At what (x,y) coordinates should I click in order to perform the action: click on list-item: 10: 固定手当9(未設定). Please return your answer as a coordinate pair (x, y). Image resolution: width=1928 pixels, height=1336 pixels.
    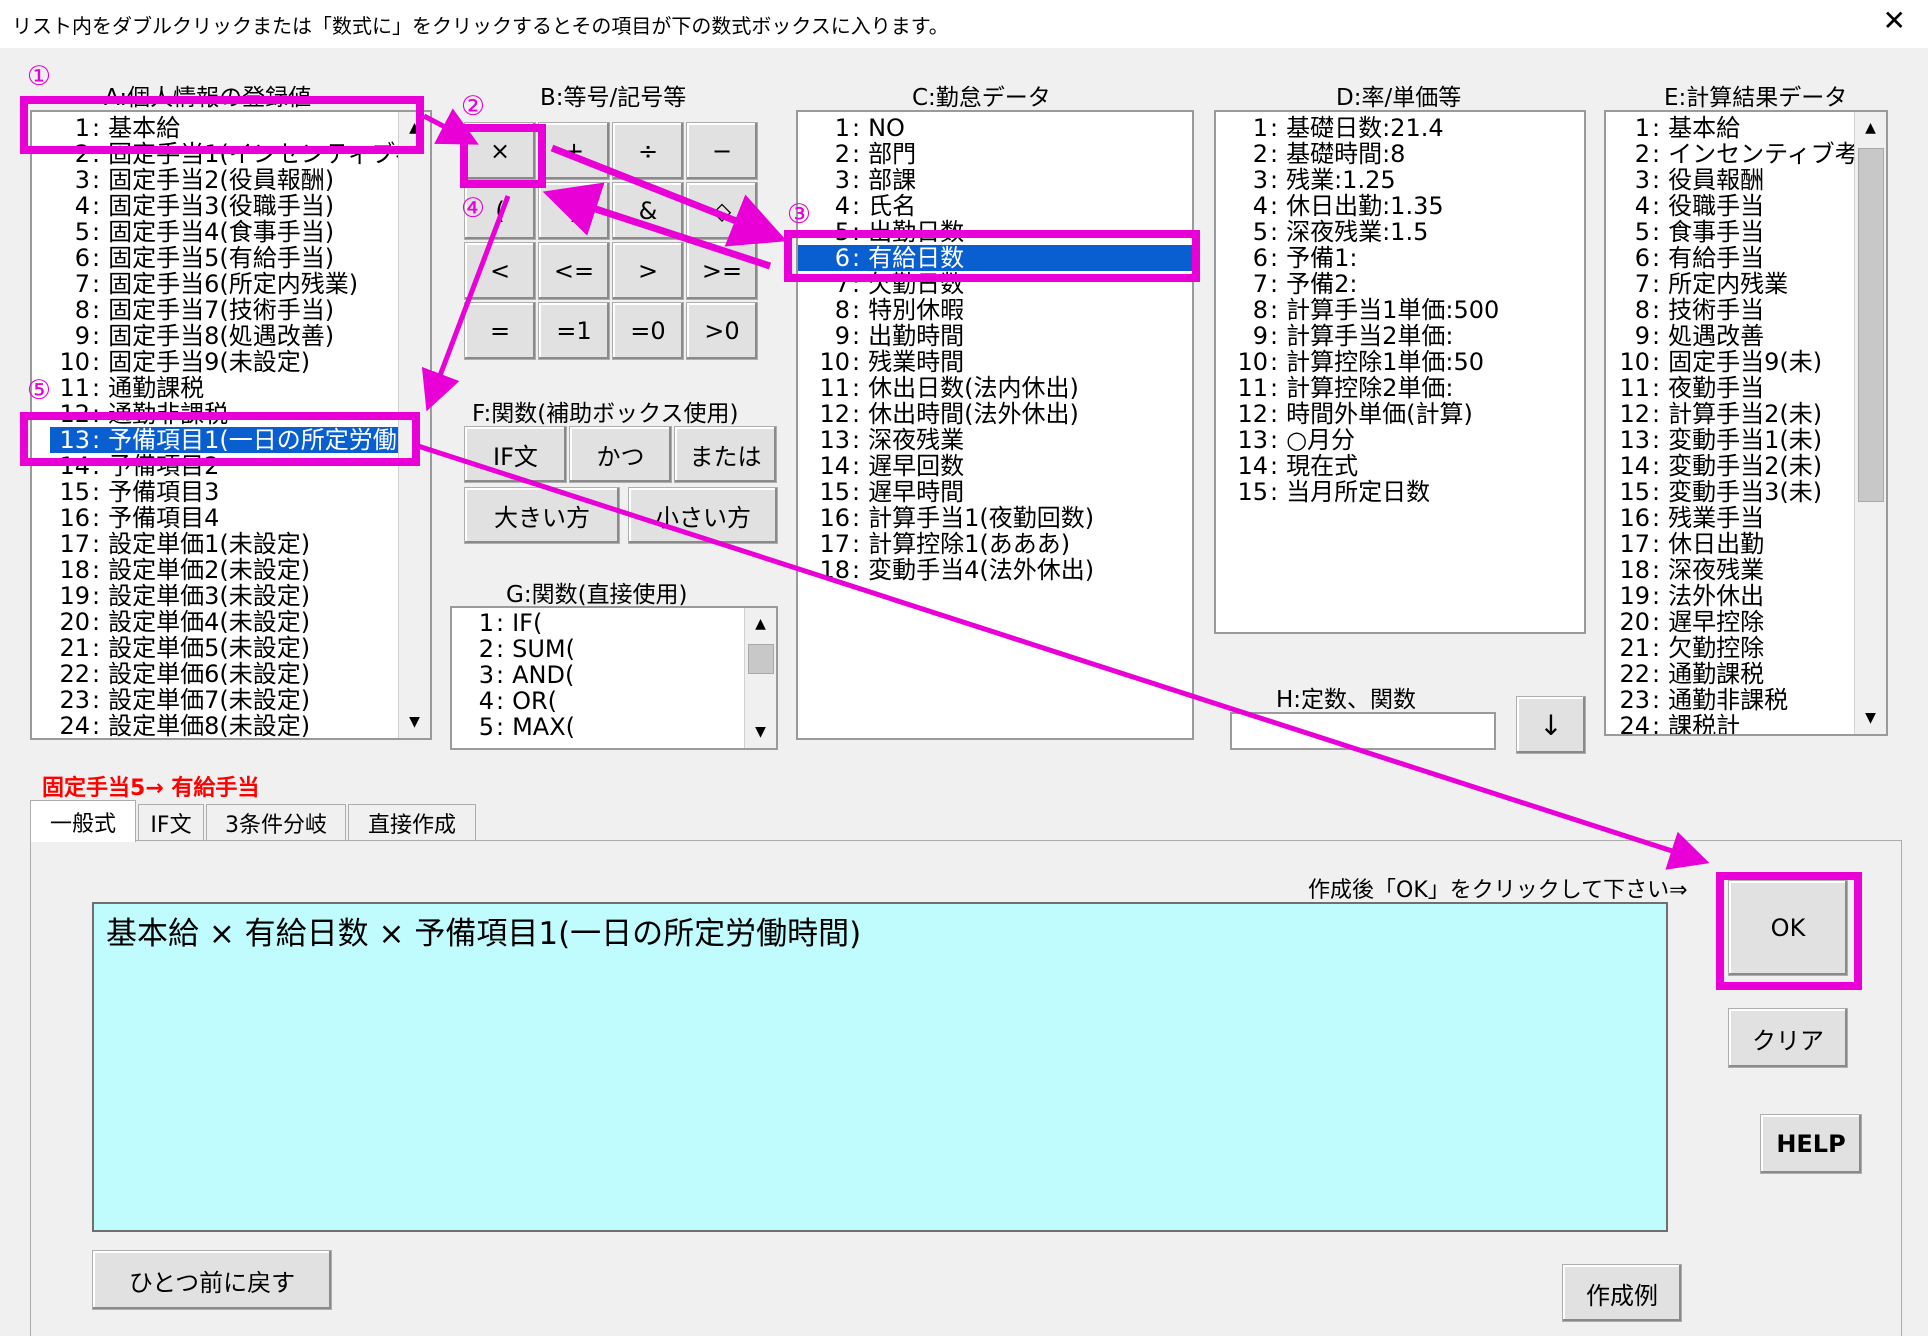
    Looking at the image, I should click on (240, 362).